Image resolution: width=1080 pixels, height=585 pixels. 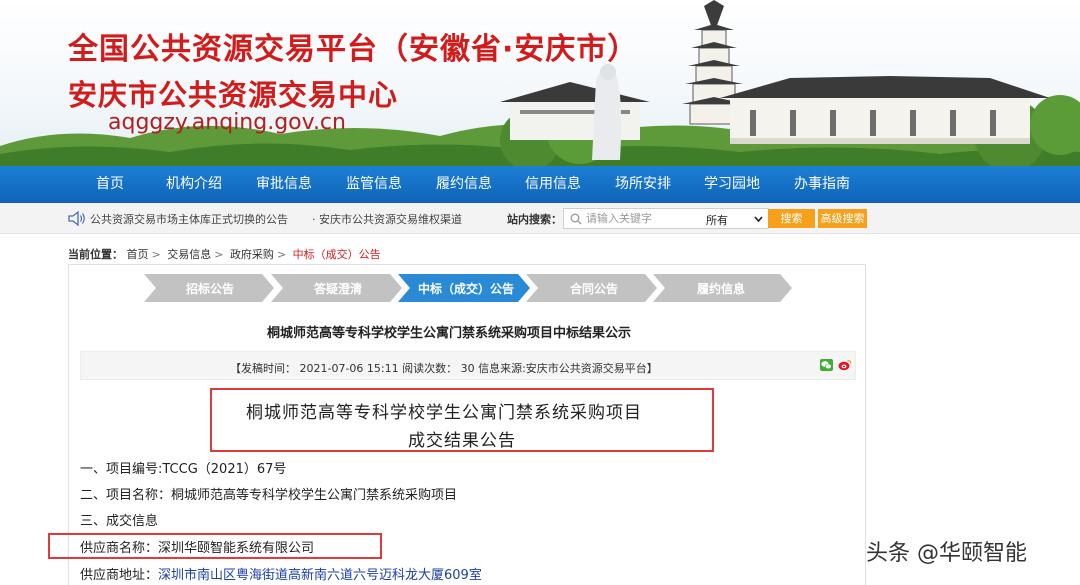 I want to click on center-title: 安庆市公共资源交易中心, so click(x=233, y=95).